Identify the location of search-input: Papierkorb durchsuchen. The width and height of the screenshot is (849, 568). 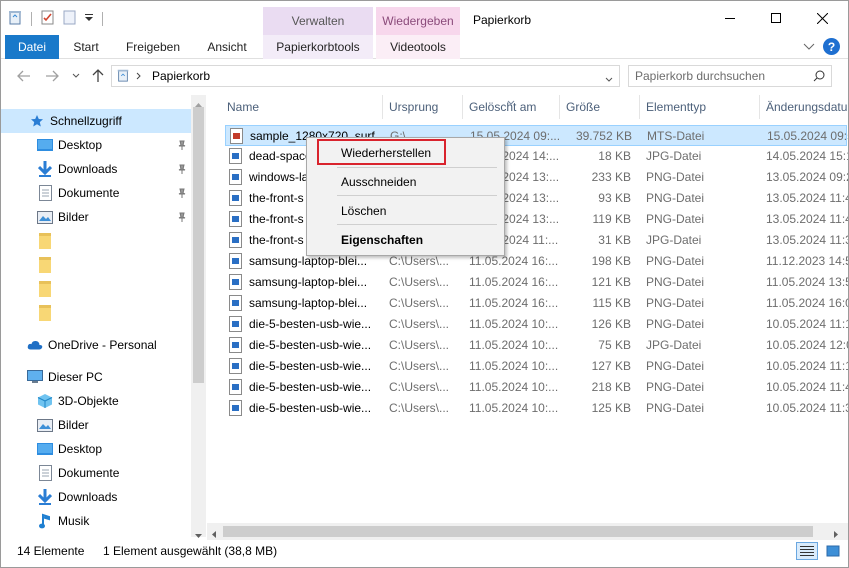
(730, 76).